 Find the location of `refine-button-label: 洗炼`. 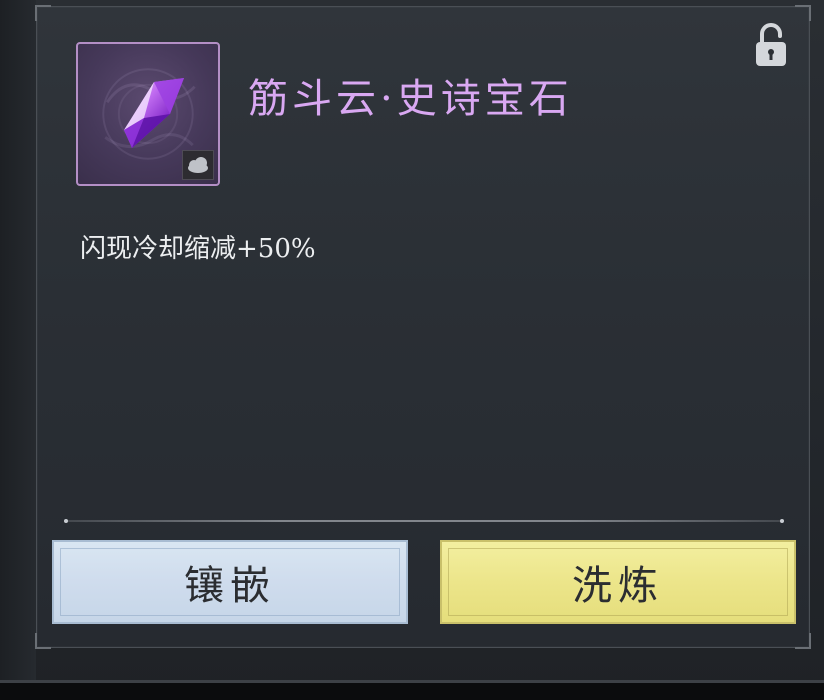

refine-button-label: 洗炼 is located at coordinates (618, 586).